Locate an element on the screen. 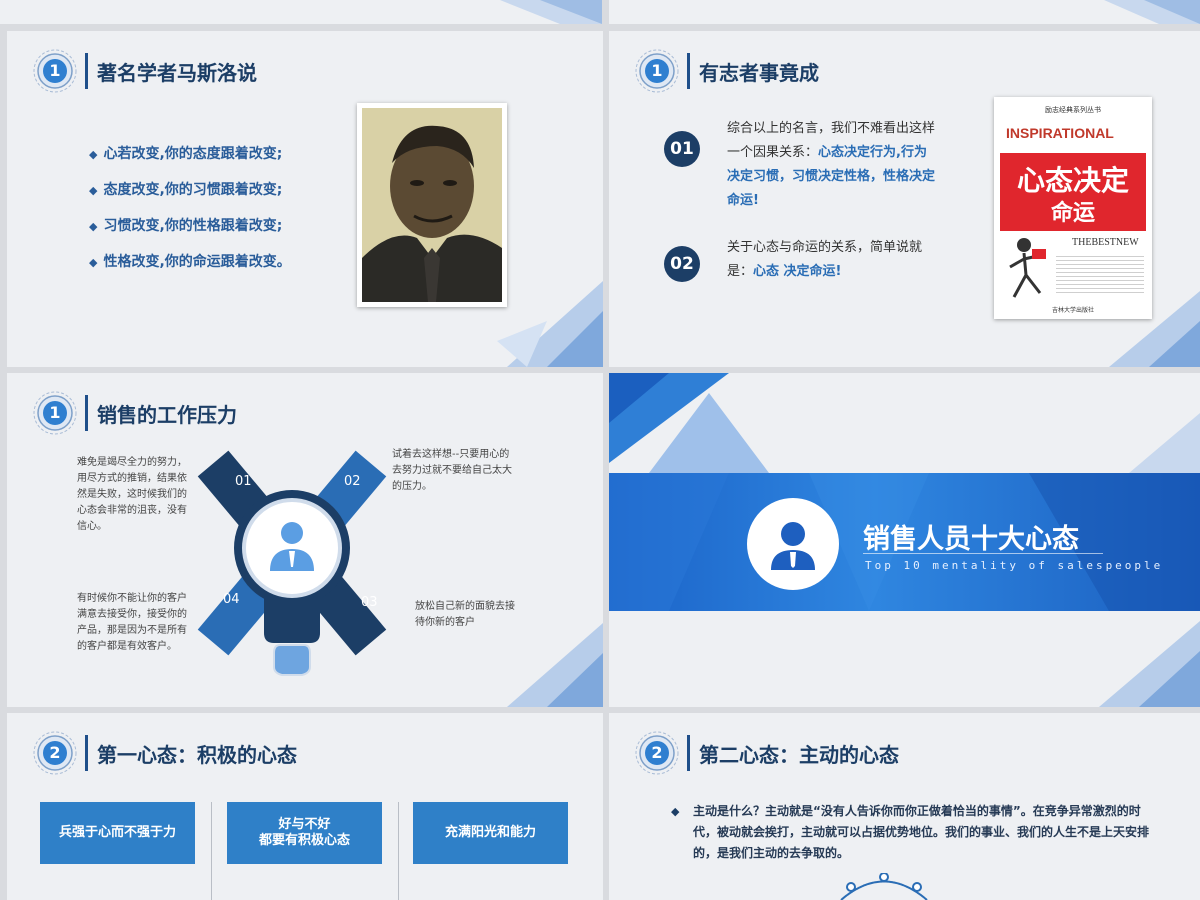 This screenshot has width=1200, height=900. petal-label-03: 03 is located at coordinates (369, 602).